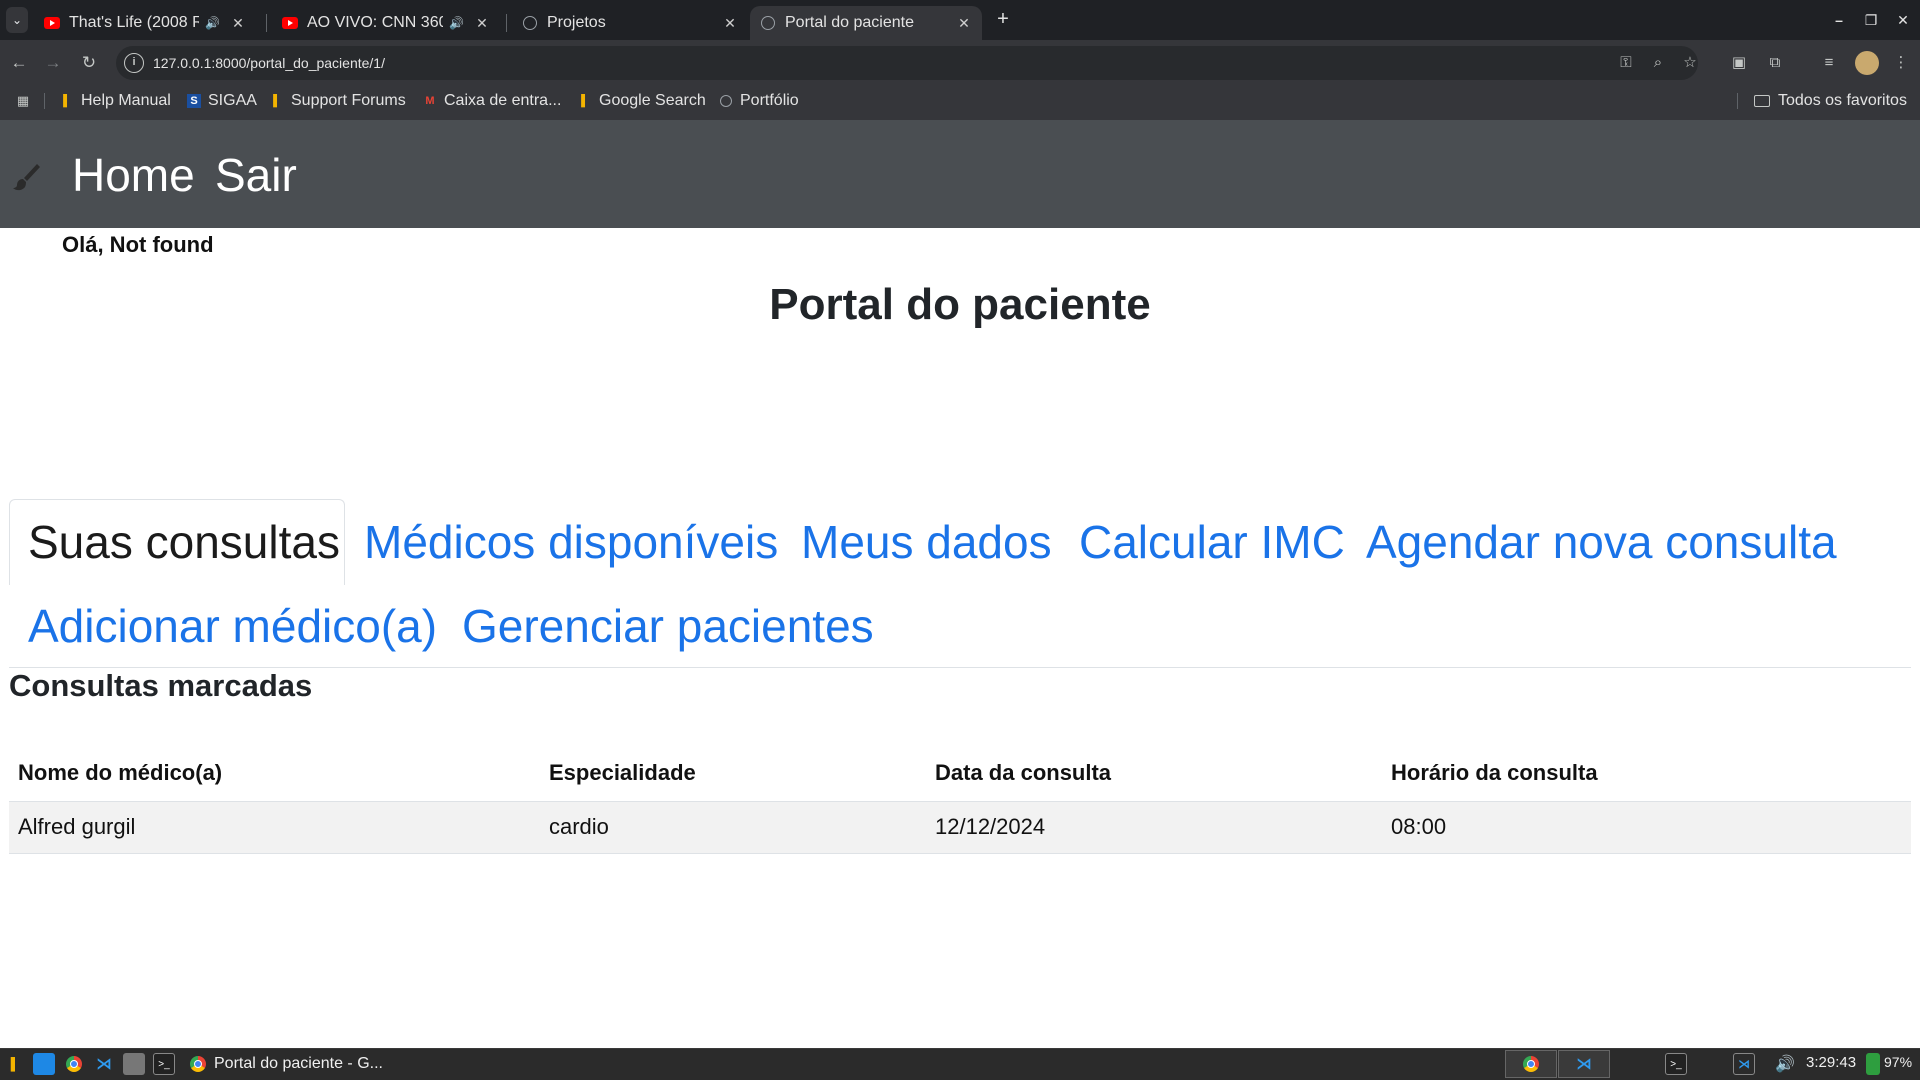  Describe the element at coordinates (232, 100) in the screenshot. I see `bookmark-label: SIGAA` at that location.